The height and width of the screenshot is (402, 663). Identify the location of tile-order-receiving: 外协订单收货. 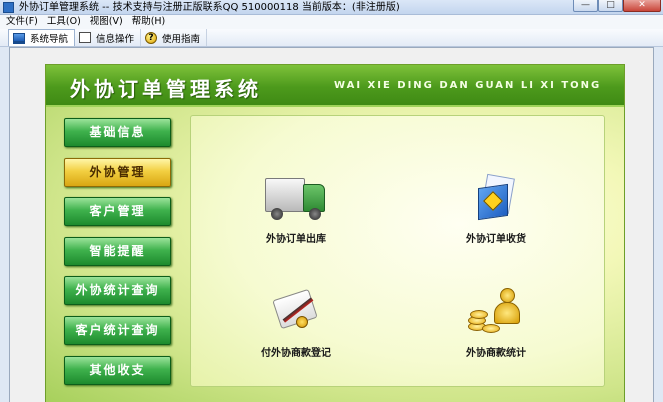
(496, 218).